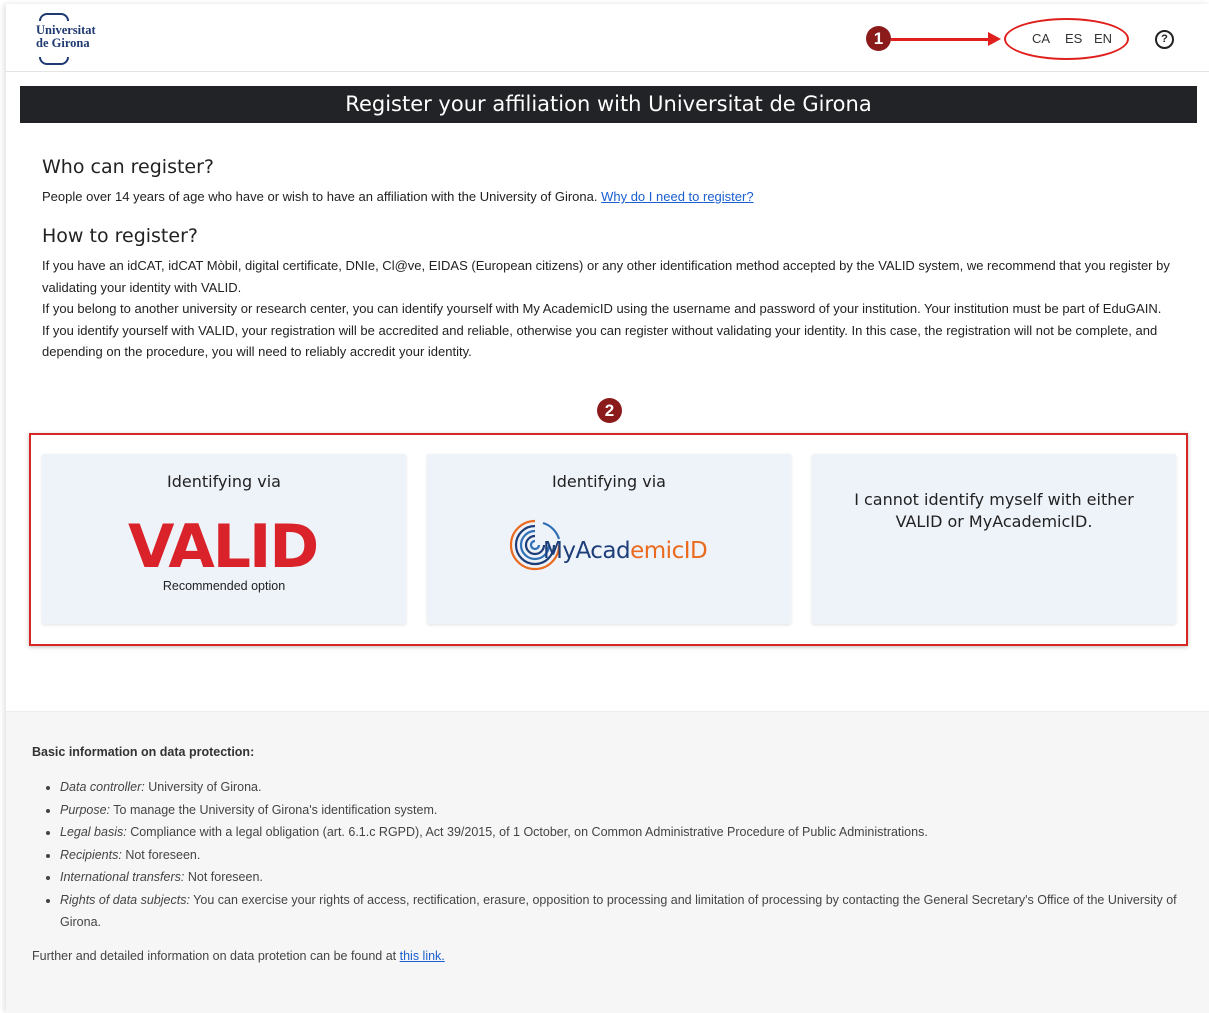  What do you see at coordinates (224, 481) in the screenshot?
I see `valid-card-title: Identifying via` at bounding box center [224, 481].